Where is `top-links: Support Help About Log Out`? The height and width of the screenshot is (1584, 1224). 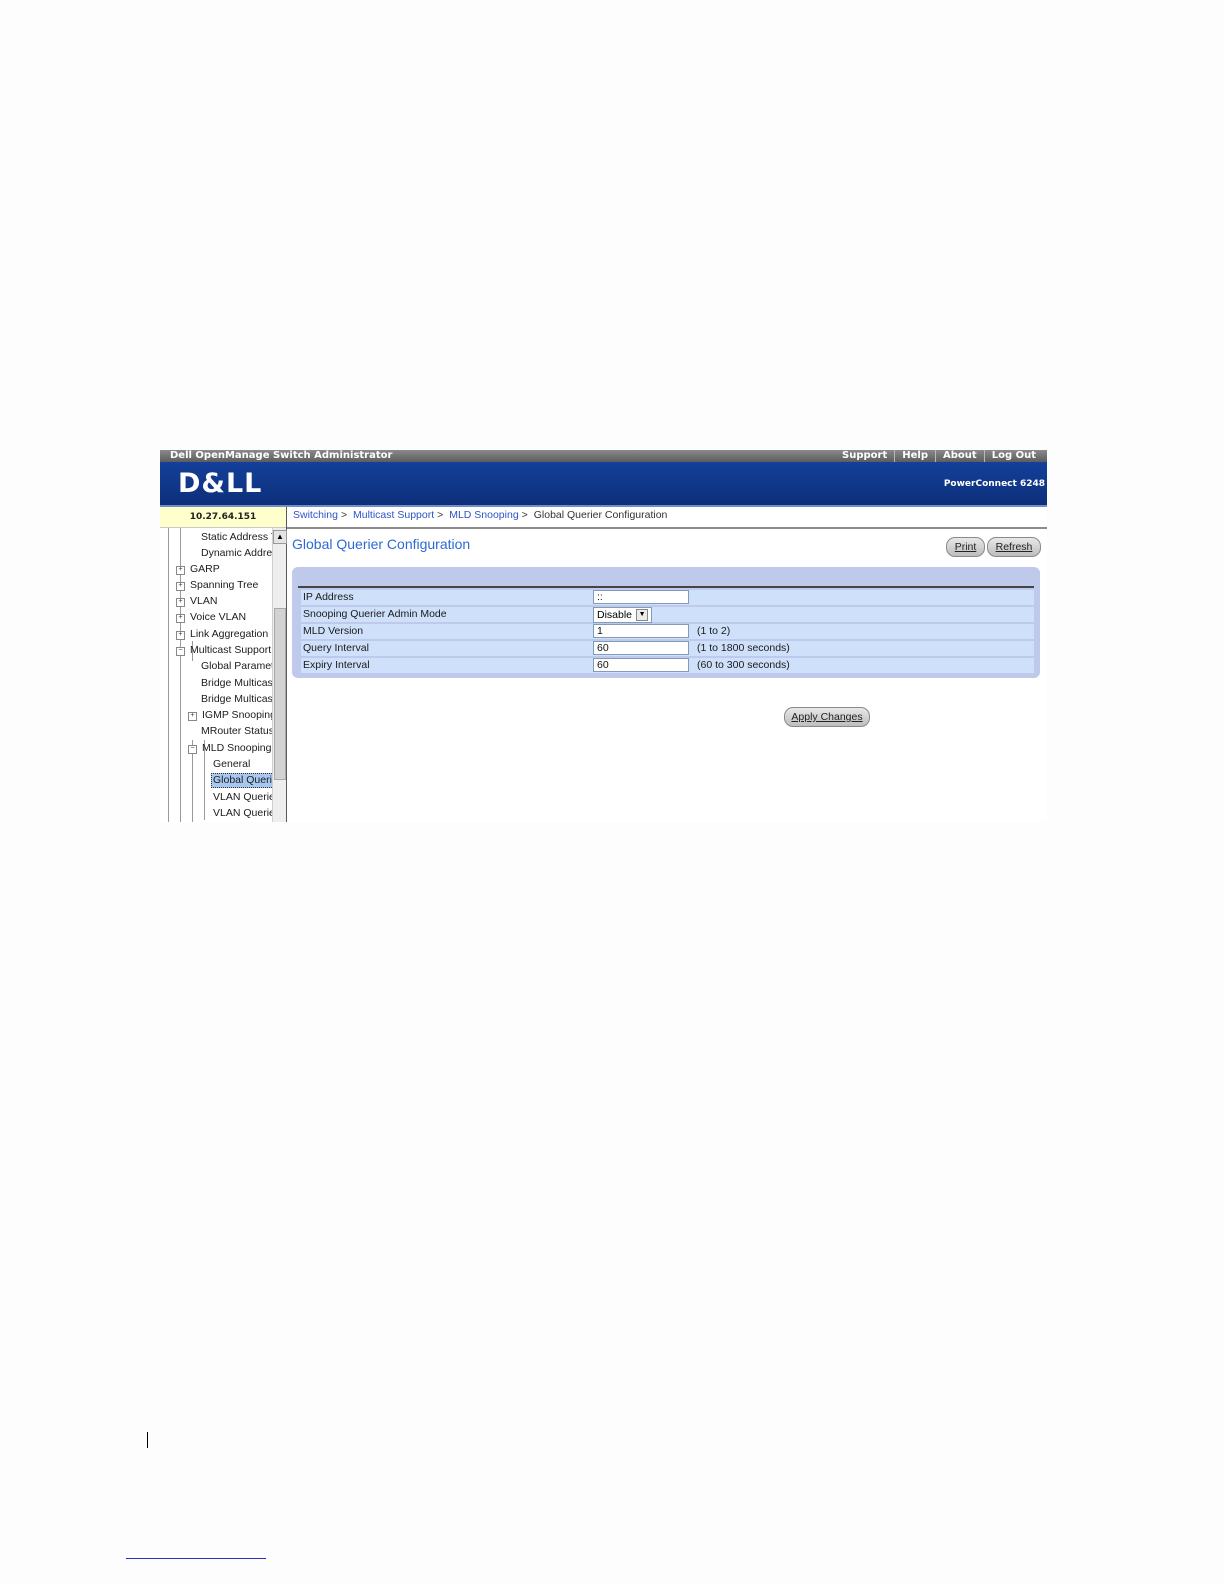
top-links: Support Help About Log Out is located at coordinates (939, 456).